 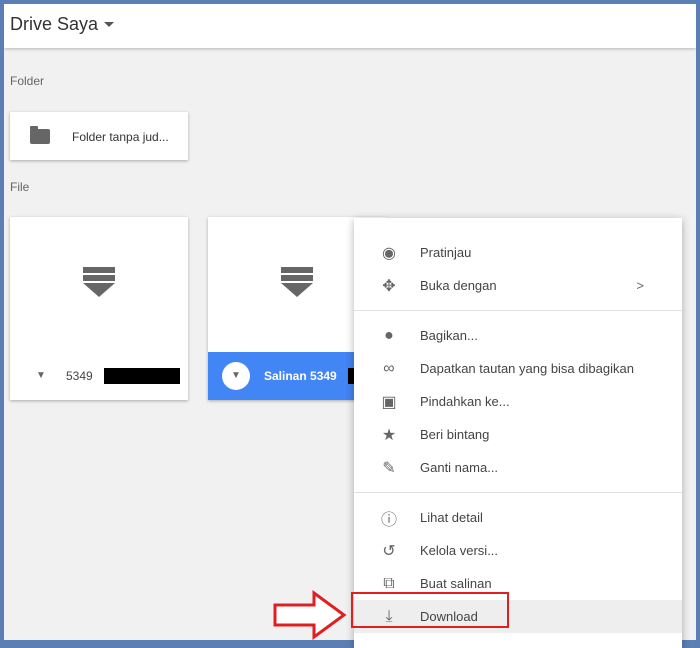 What do you see at coordinates (389, 435) in the screenshot?
I see `star-icon: ★` at bounding box center [389, 435].